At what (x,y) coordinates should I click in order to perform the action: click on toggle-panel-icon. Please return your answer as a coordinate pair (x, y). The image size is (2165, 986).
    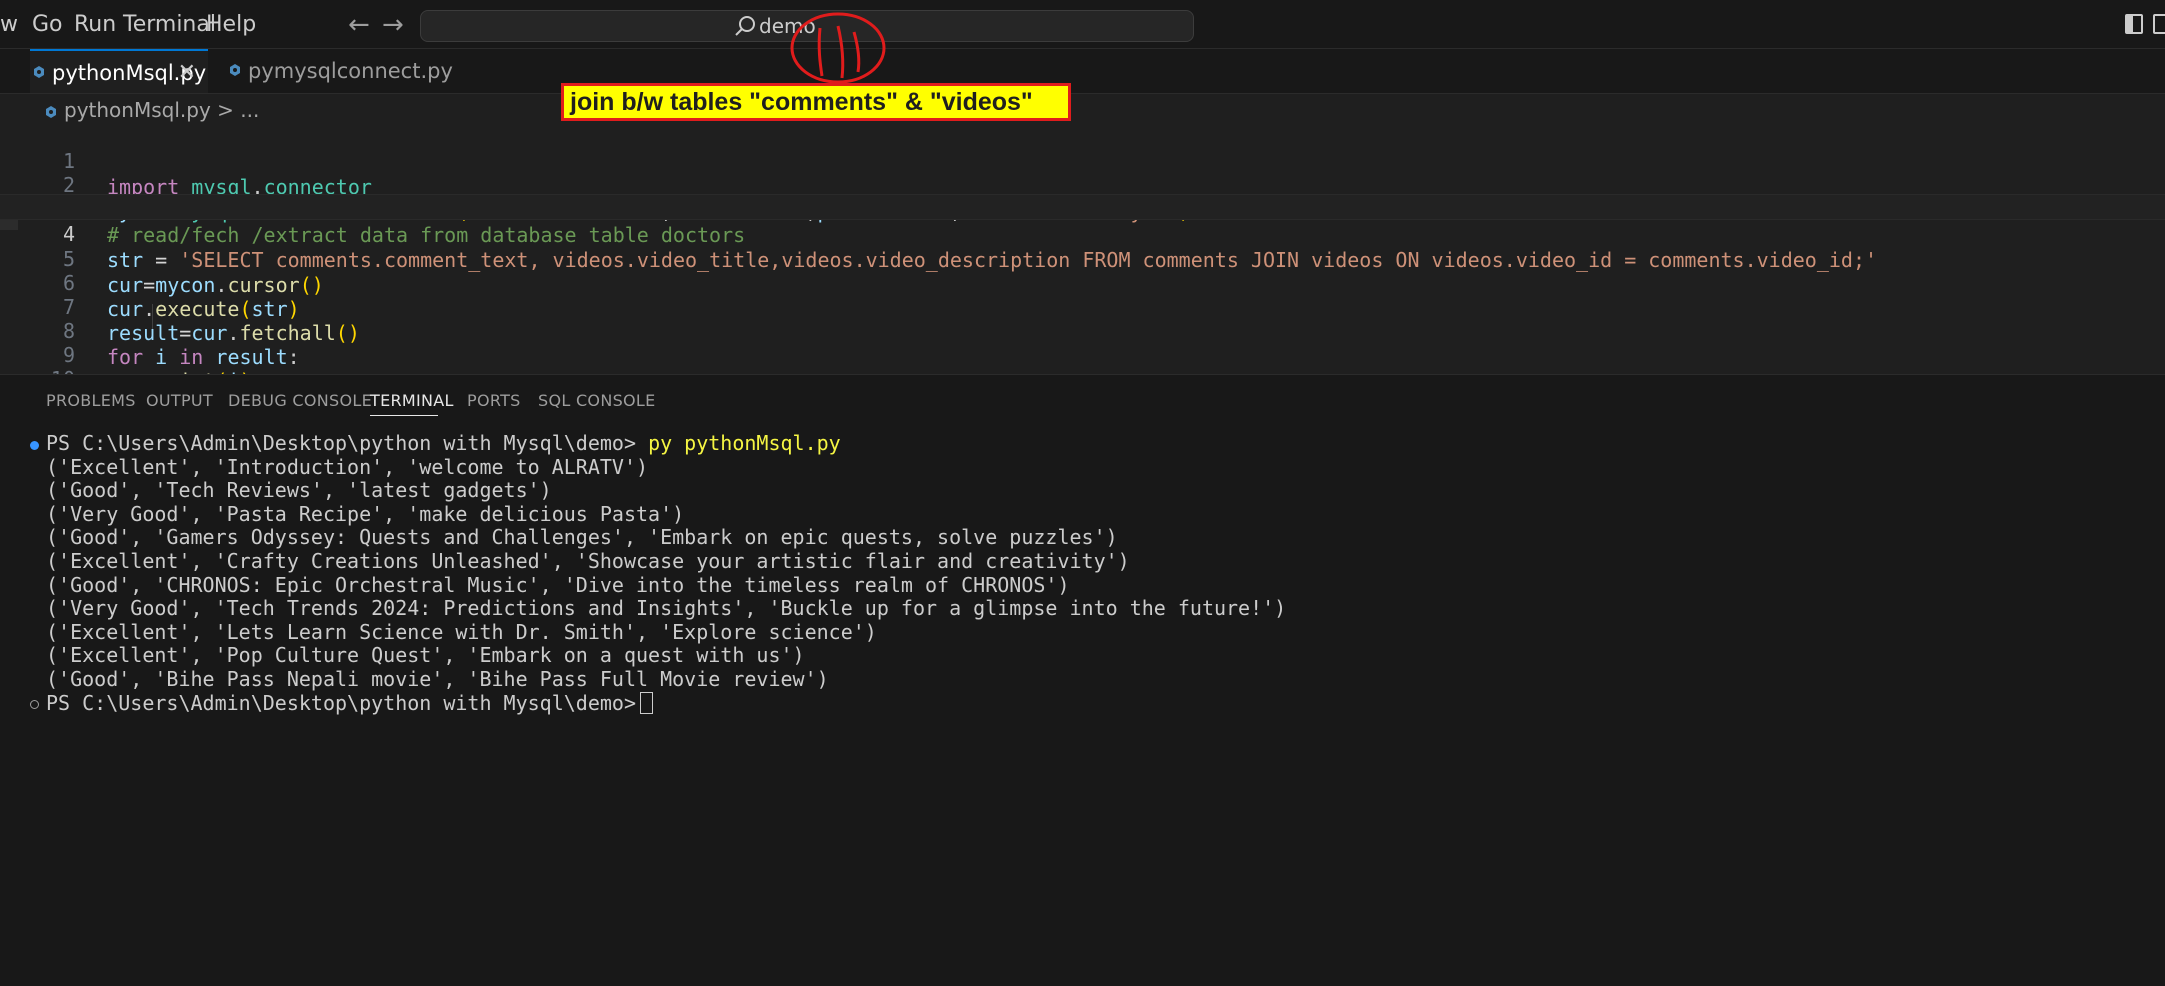
    Looking at the image, I should click on (2159, 24).